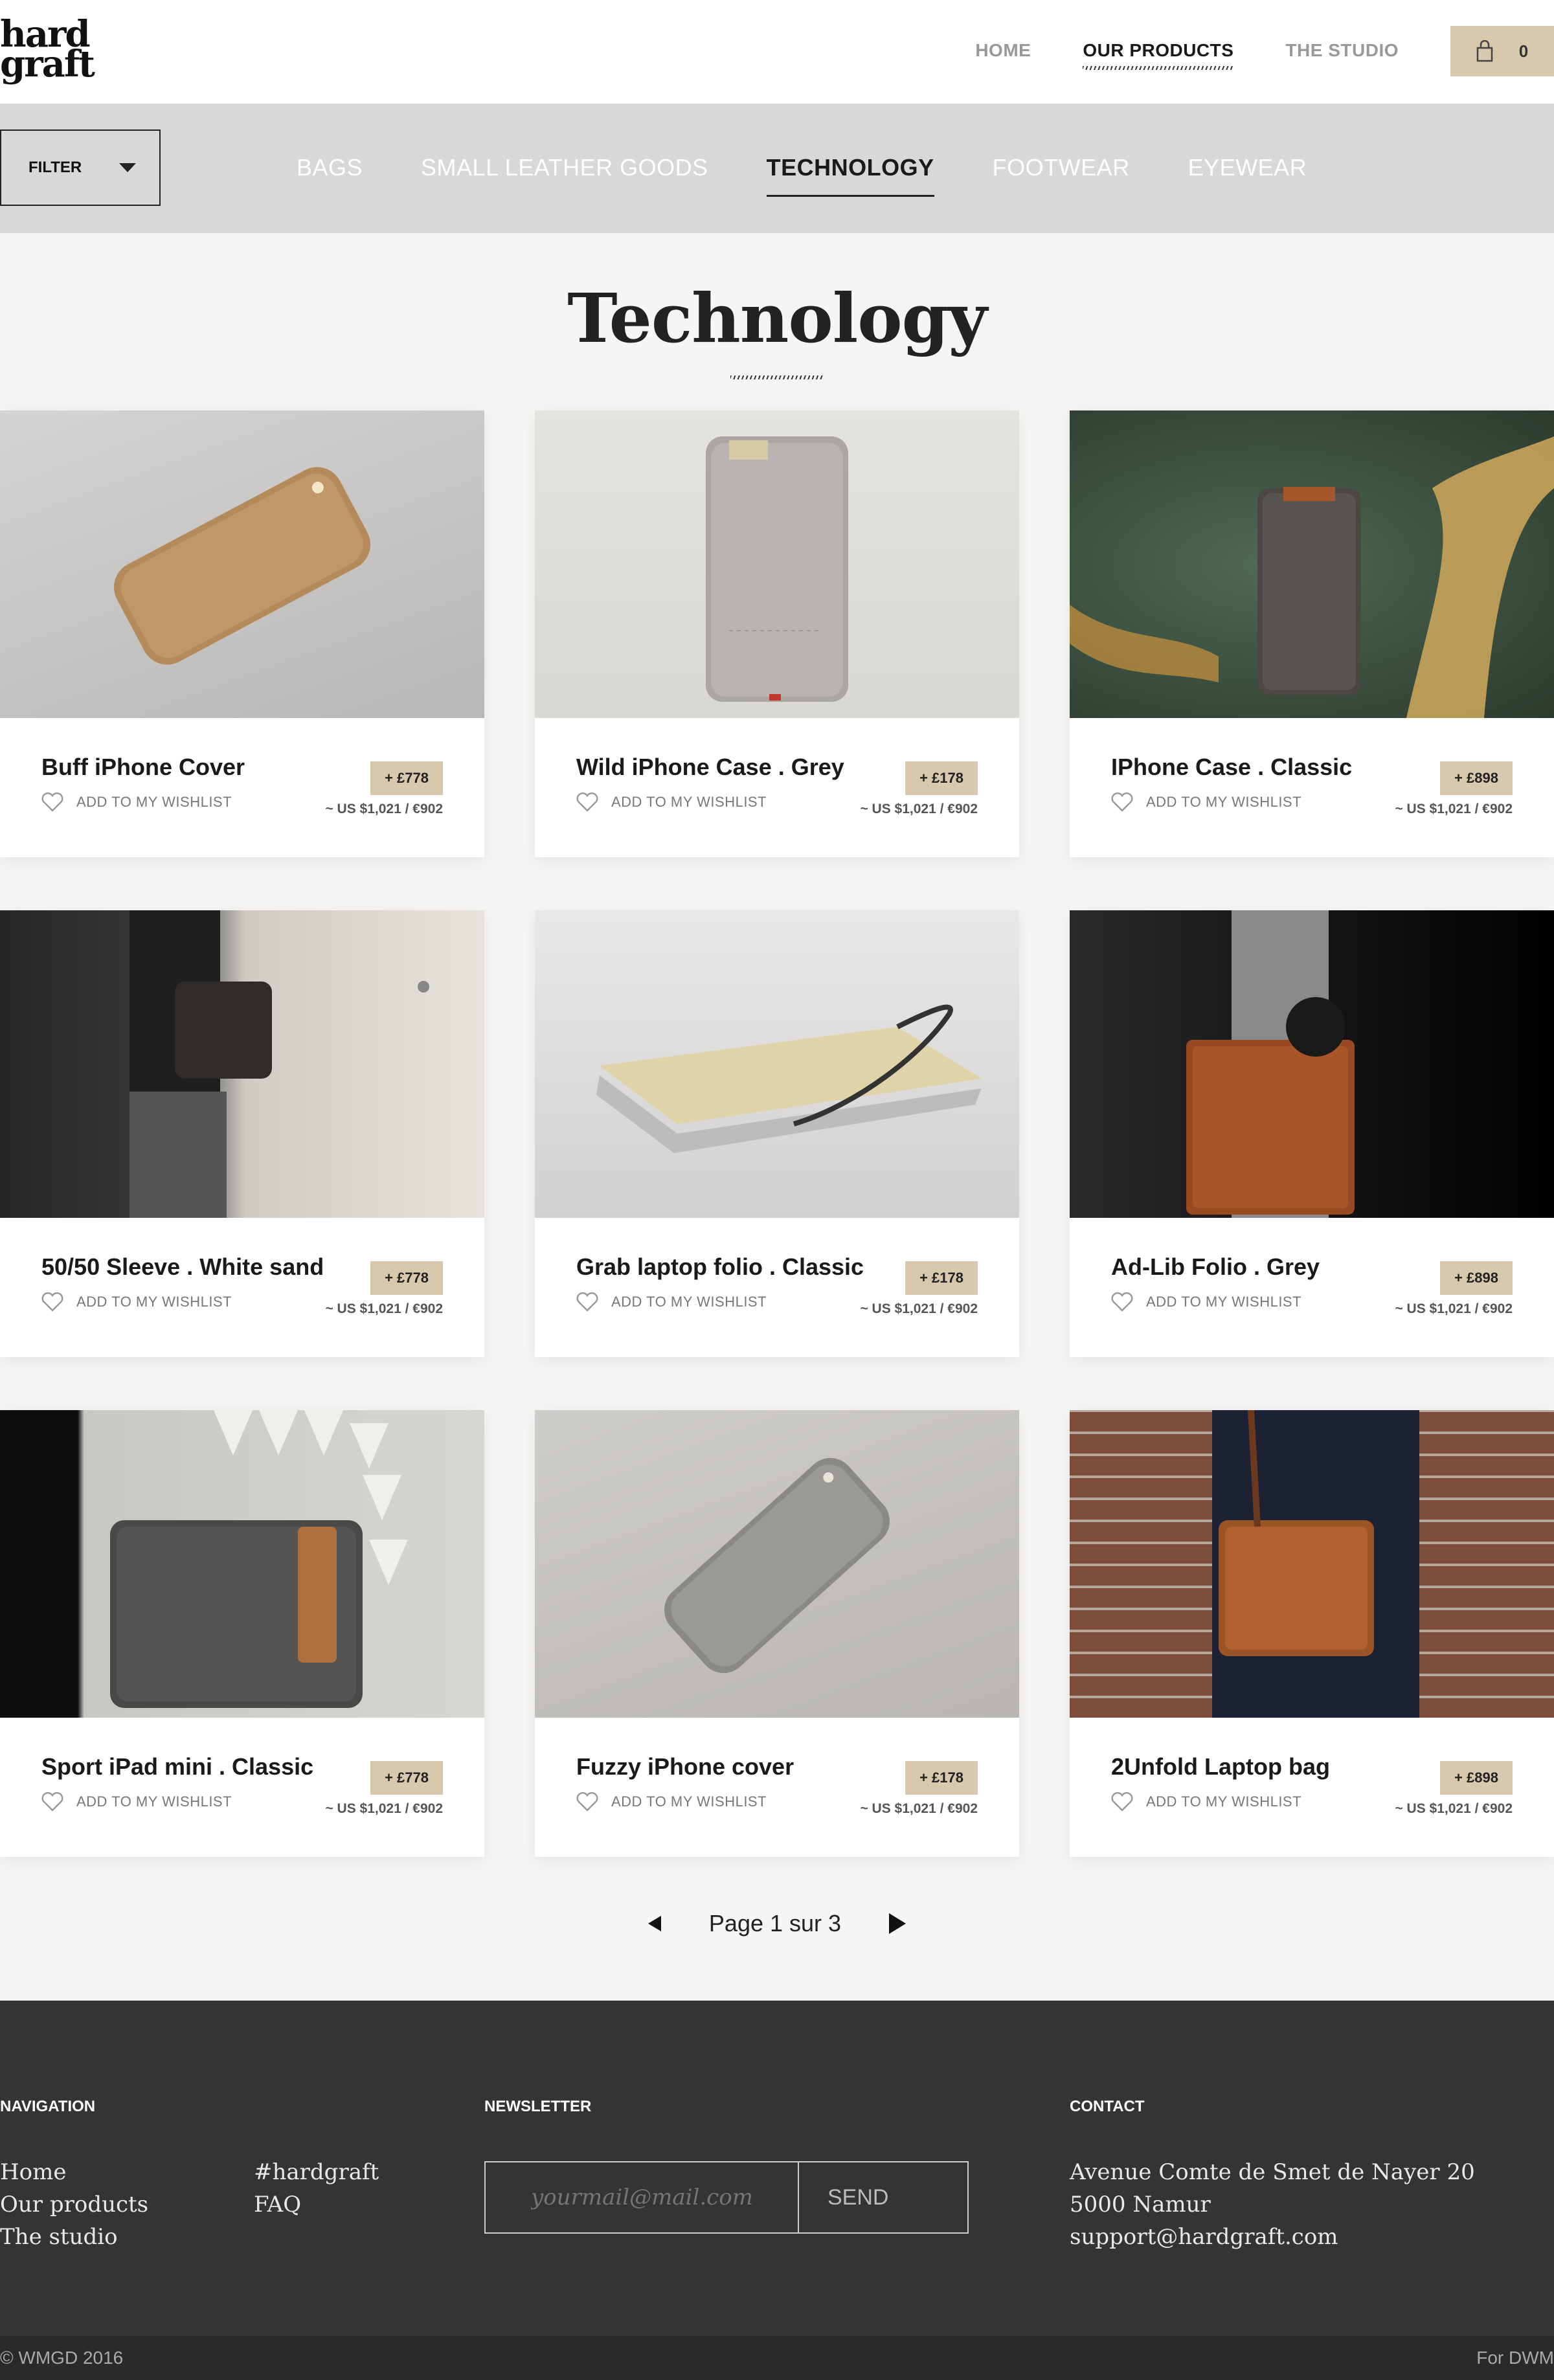 Image resolution: width=1554 pixels, height=2380 pixels. Describe the element at coordinates (1484, 51) in the screenshot. I see `shopping-bag-icon` at that location.